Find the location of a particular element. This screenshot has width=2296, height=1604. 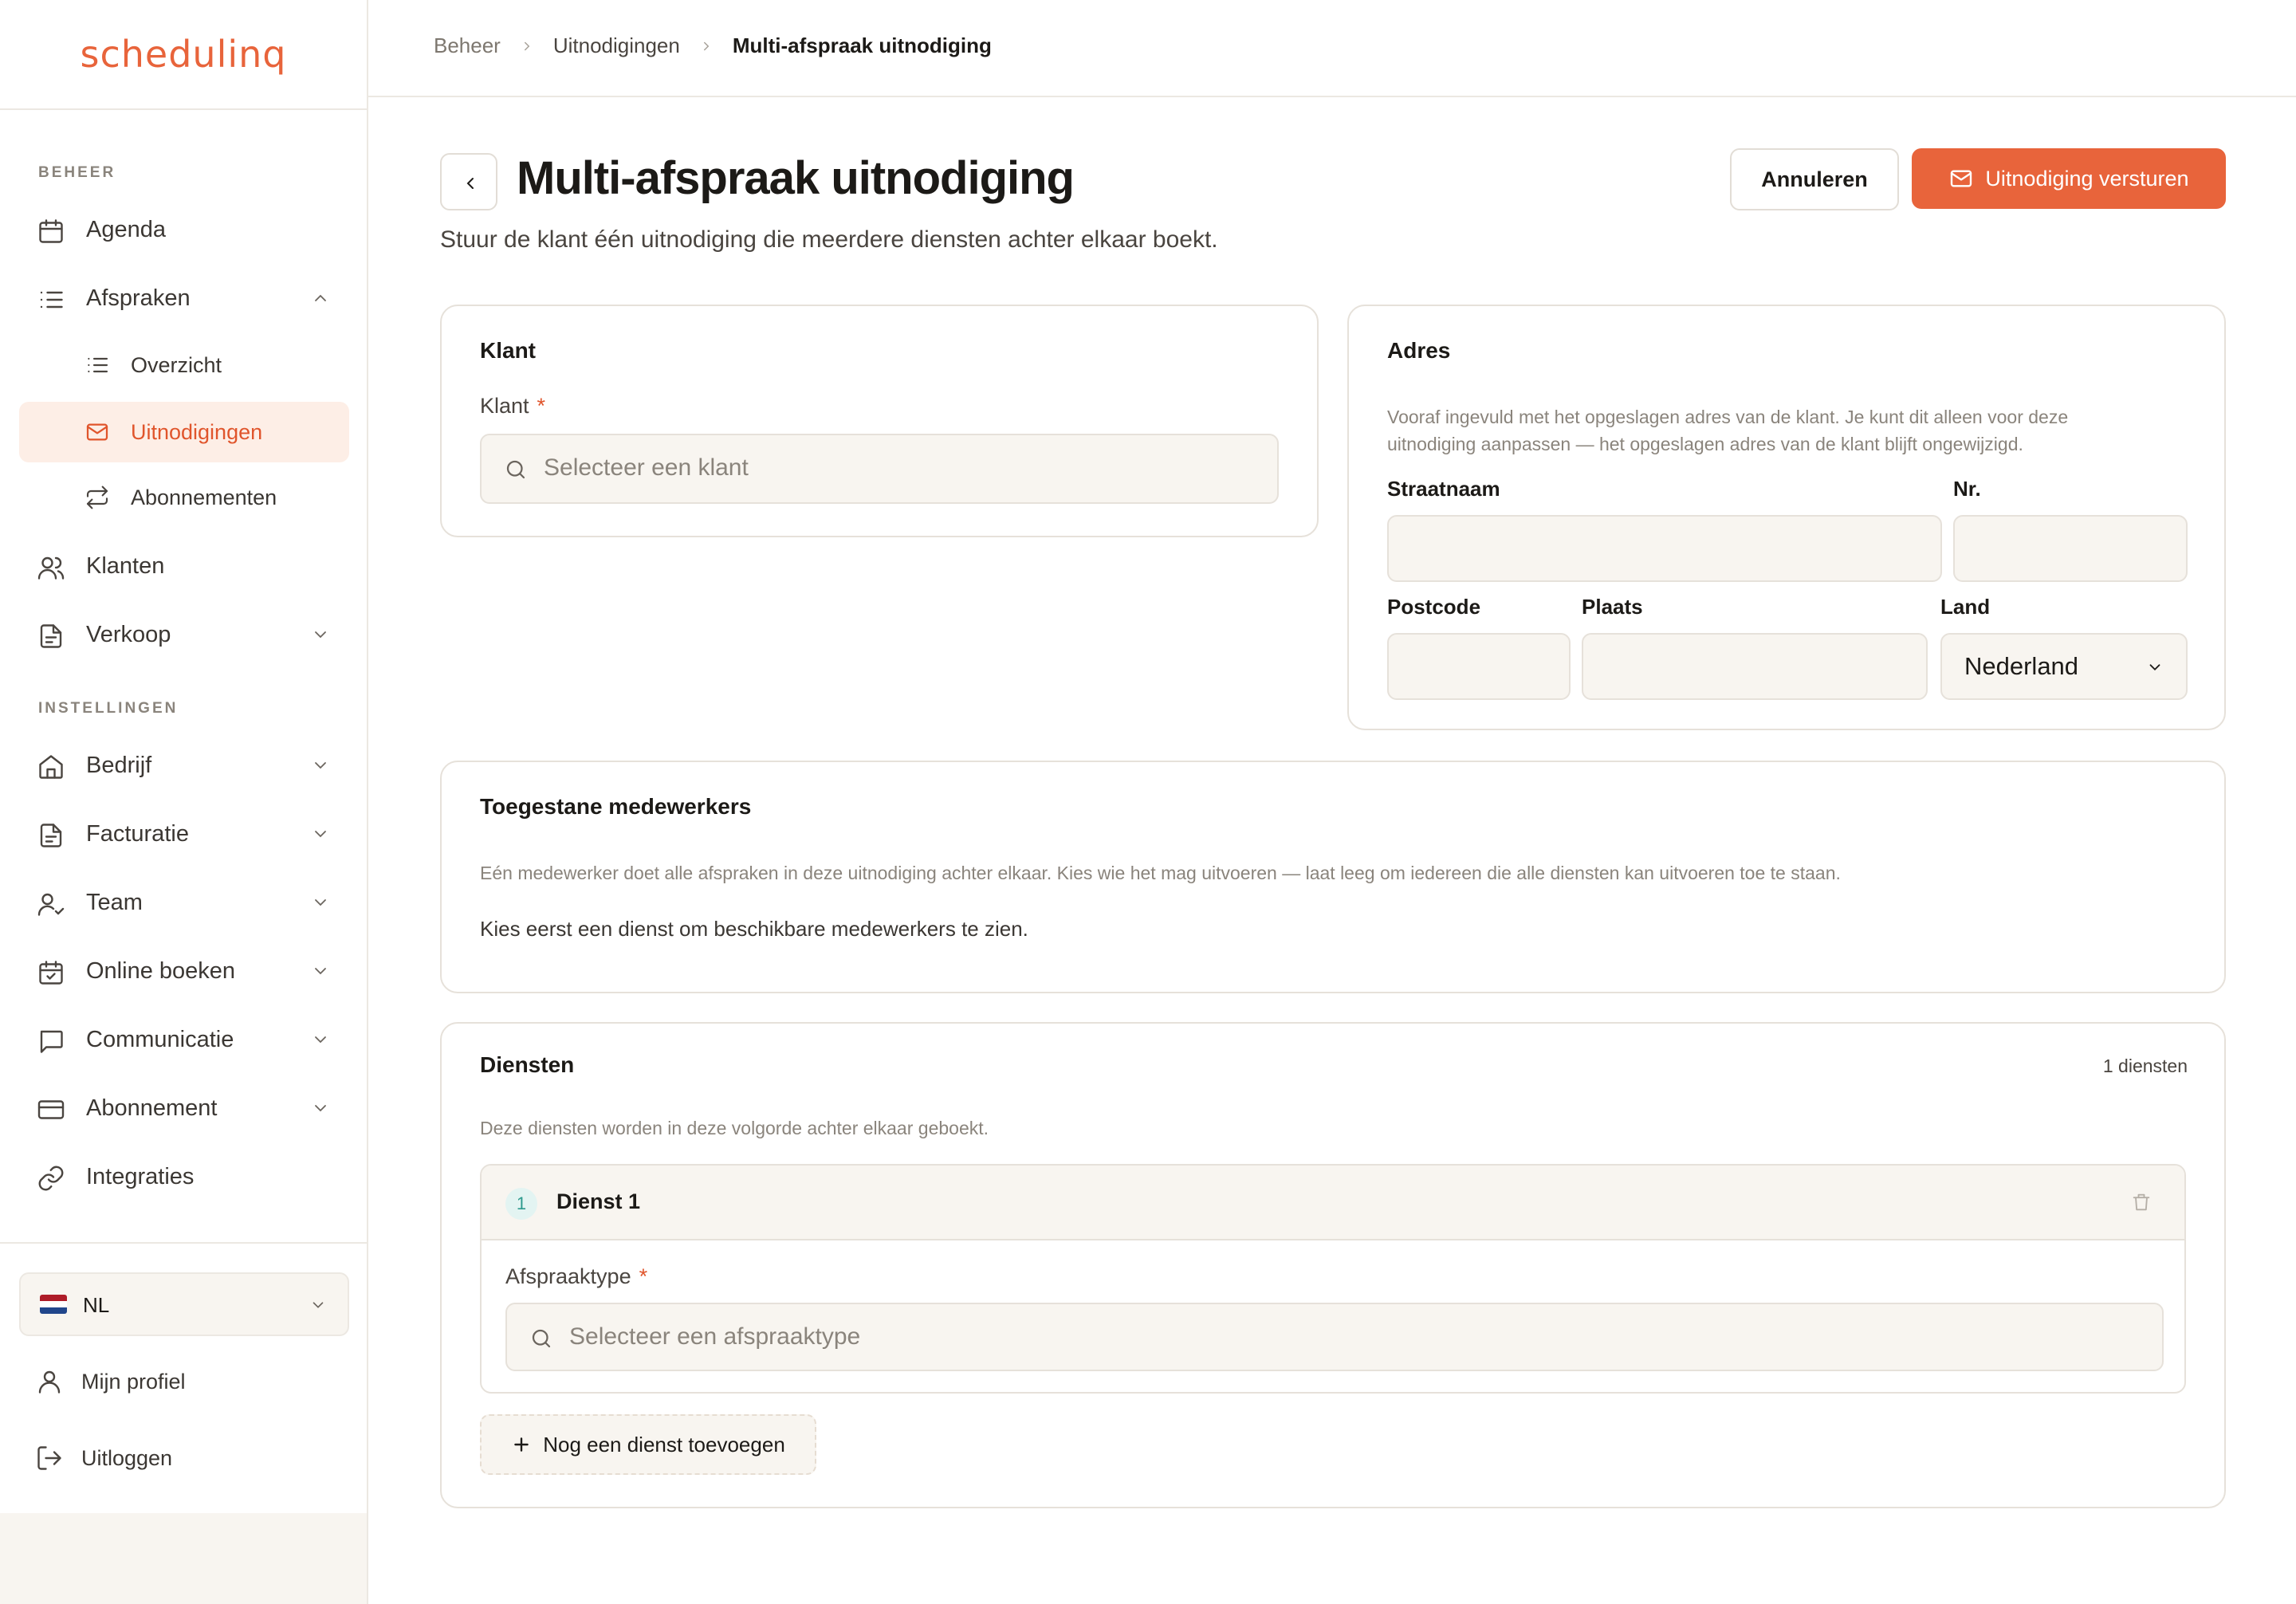

breadcrumb-root: Beheer is located at coordinates (467, 45).